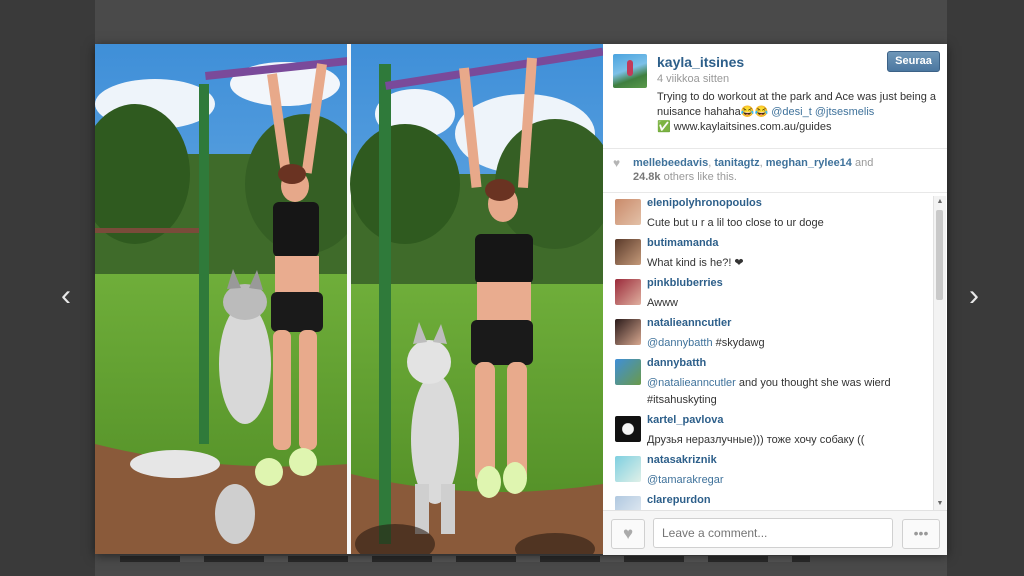  I want to click on caption-link: ✅ www.kaylaitsines.com.au/guides, so click(744, 127).